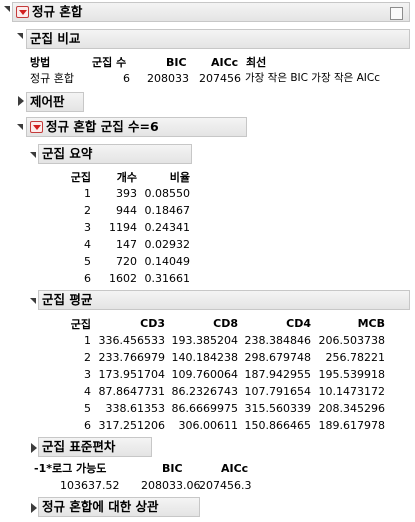 The width and height of the screenshot is (415, 522). I want to click on means-header-row: 군집 CD3 CD8 CD4 MCB, so click(222, 323).